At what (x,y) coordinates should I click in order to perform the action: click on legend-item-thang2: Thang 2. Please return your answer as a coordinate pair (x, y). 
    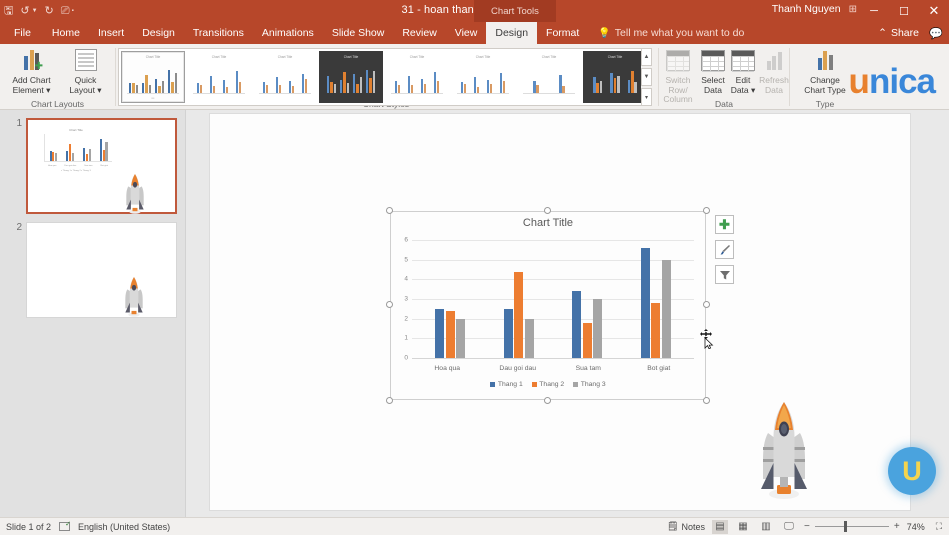
    Looking at the image, I should click on (547, 384).